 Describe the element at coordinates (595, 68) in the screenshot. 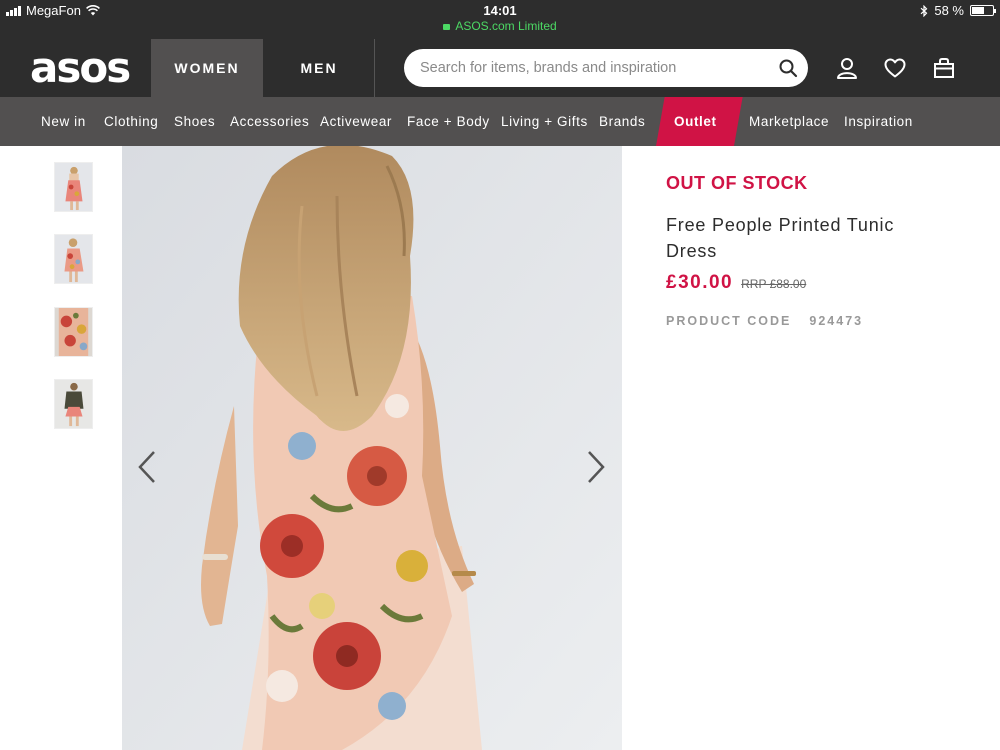

I see `search-input` at that location.